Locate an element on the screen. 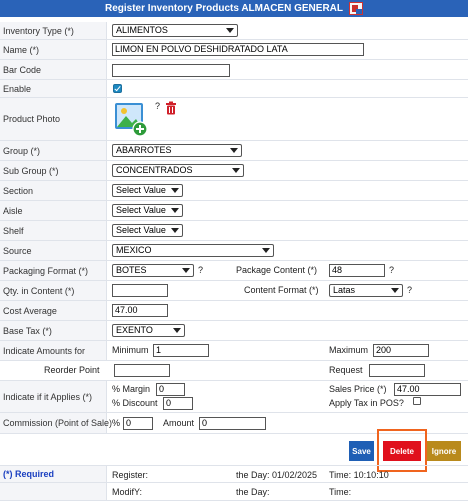  row-inventory-type: Inventory Type (*) ALIMENTOS is located at coordinates (234, 31).